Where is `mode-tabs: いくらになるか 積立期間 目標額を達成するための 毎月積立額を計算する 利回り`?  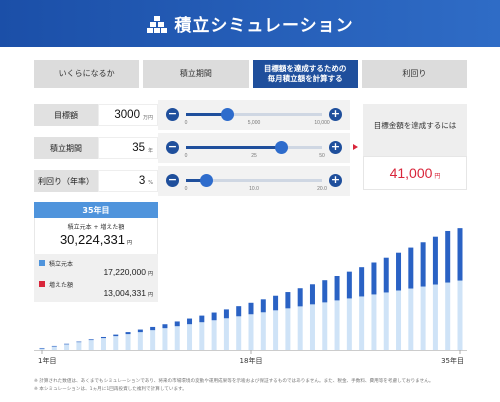 mode-tabs: いくらになるか 積立期間 目標額を達成するための 毎月積立額を計算する 利回り is located at coordinates (250, 74).